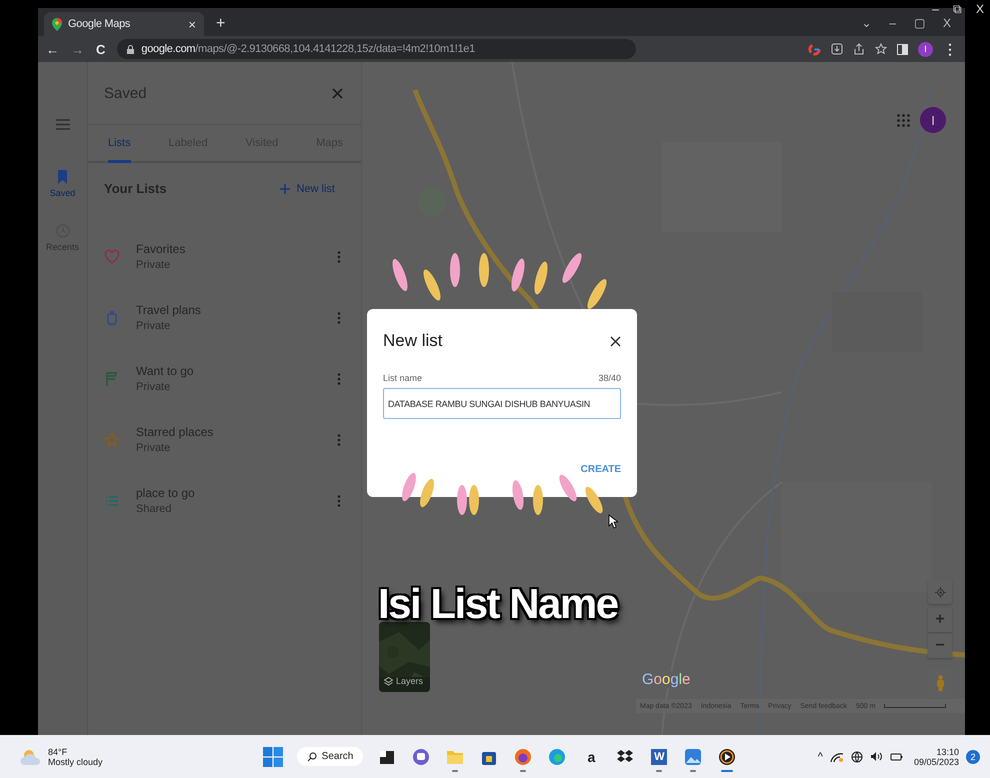 The image size is (990, 778). Describe the element at coordinates (837, 756) in the screenshot. I see `network-icon` at that location.